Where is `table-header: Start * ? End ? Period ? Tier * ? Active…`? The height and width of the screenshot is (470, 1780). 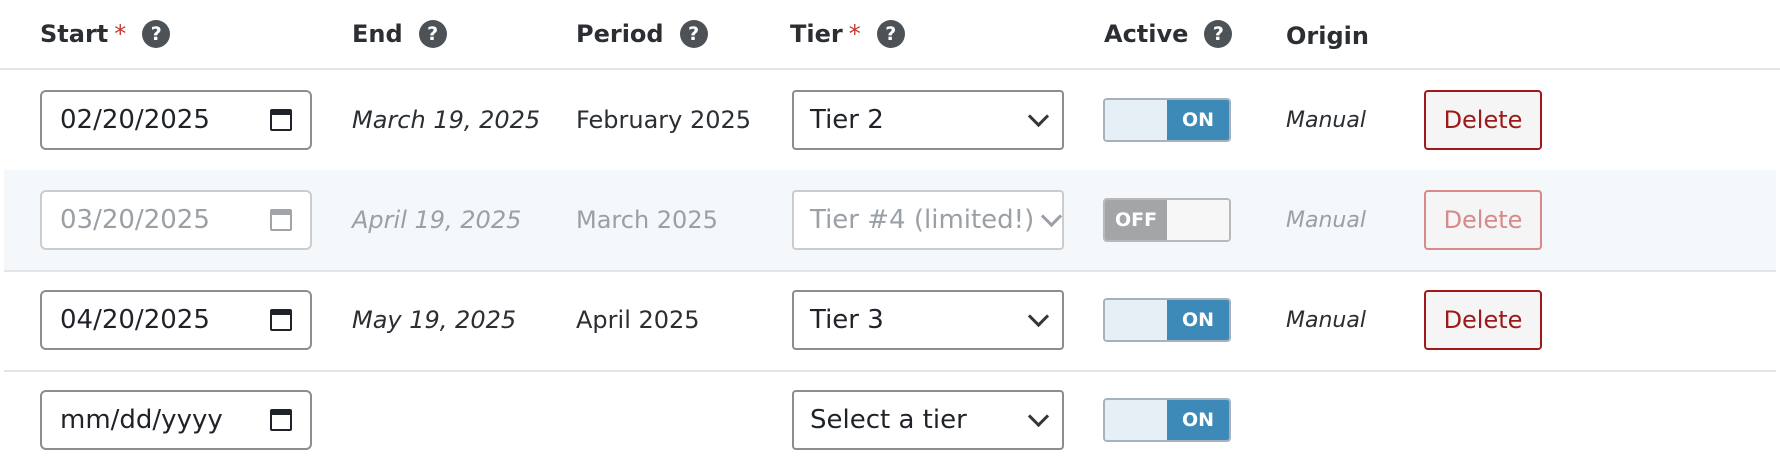
table-header: Start * ? End ? Period ? Tier * ? Active… is located at coordinates (890, 35).